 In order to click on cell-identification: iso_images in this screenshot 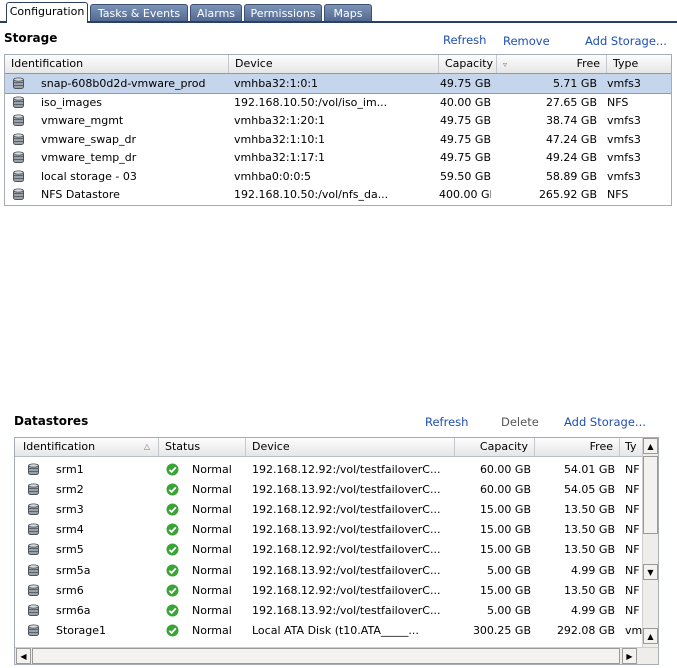, I will do `click(72, 102)`.